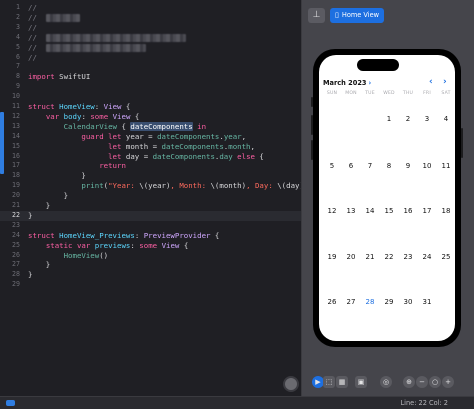  What do you see at coordinates (408, 257) in the screenshot?
I see `calendar-day: 23` at bounding box center [408, 257].